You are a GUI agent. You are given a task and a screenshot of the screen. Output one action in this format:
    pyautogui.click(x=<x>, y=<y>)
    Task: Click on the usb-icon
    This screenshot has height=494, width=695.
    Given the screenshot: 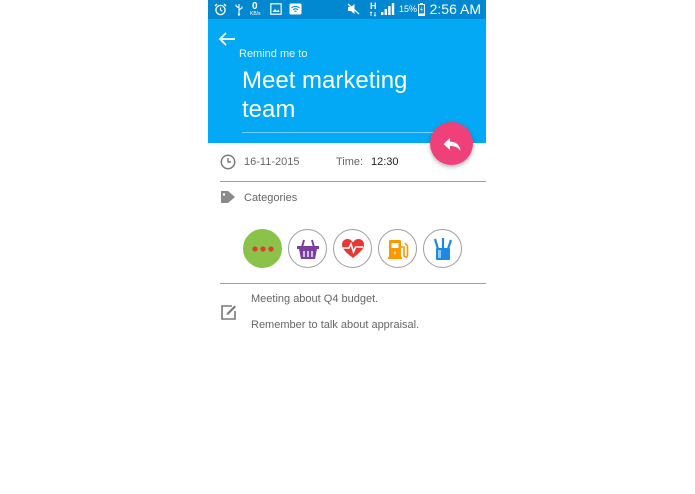 What is the action you would take?
    pyautogui.click(x=239, y=9)
    